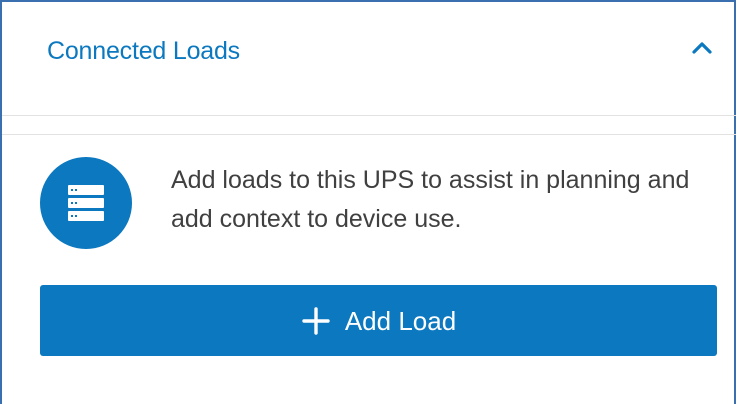  What do you see at coordinates (143, 51) in the screenshot?
I see `panel-title: Connected Loads` at bounding box center [143, 51].